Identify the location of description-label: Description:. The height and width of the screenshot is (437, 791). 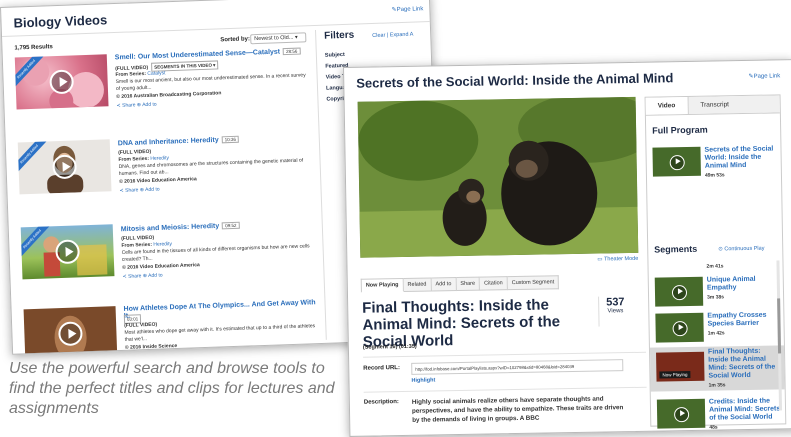
(381, 402).